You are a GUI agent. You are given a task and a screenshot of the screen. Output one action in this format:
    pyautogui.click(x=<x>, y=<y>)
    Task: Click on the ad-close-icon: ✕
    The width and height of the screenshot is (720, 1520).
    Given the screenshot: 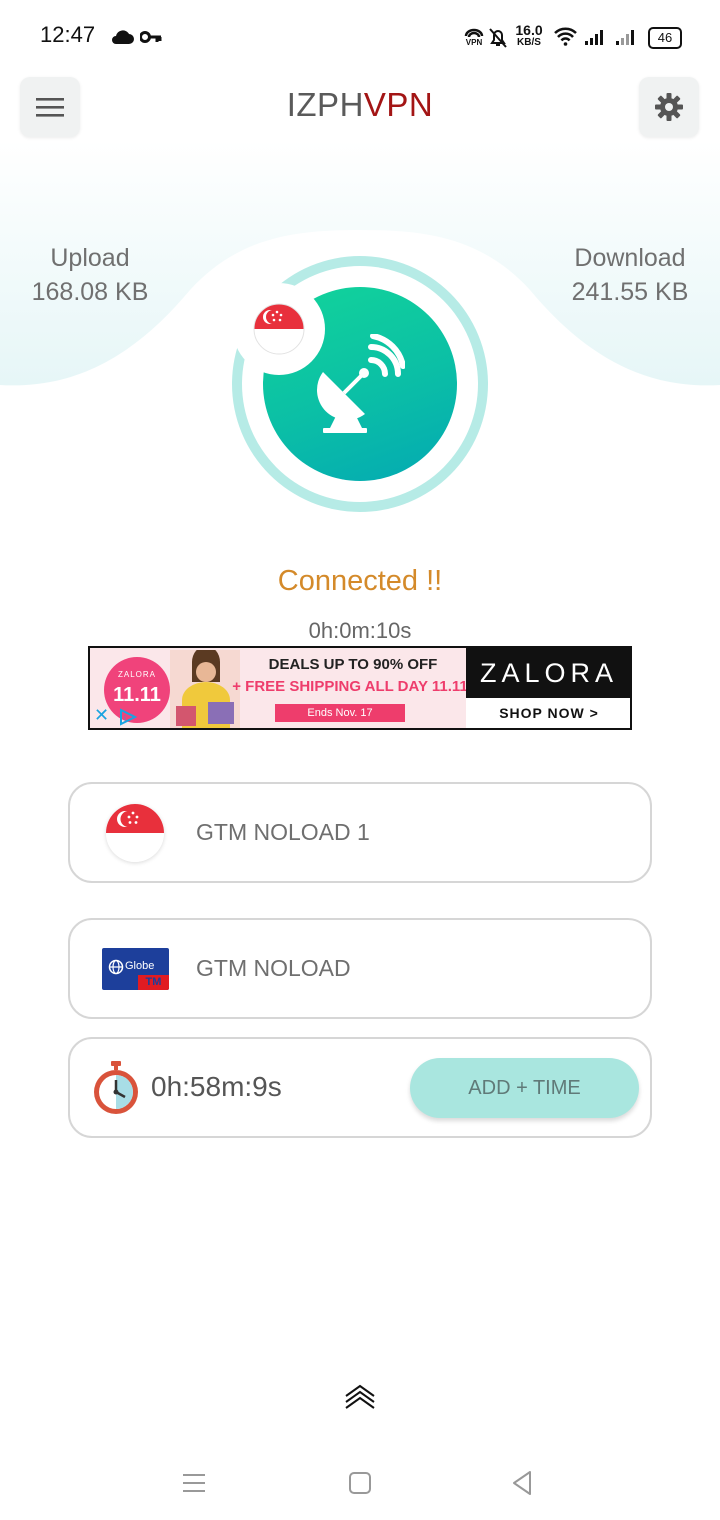 What is the action you would take?
    pyautogui.click(x=101, y=715)
    